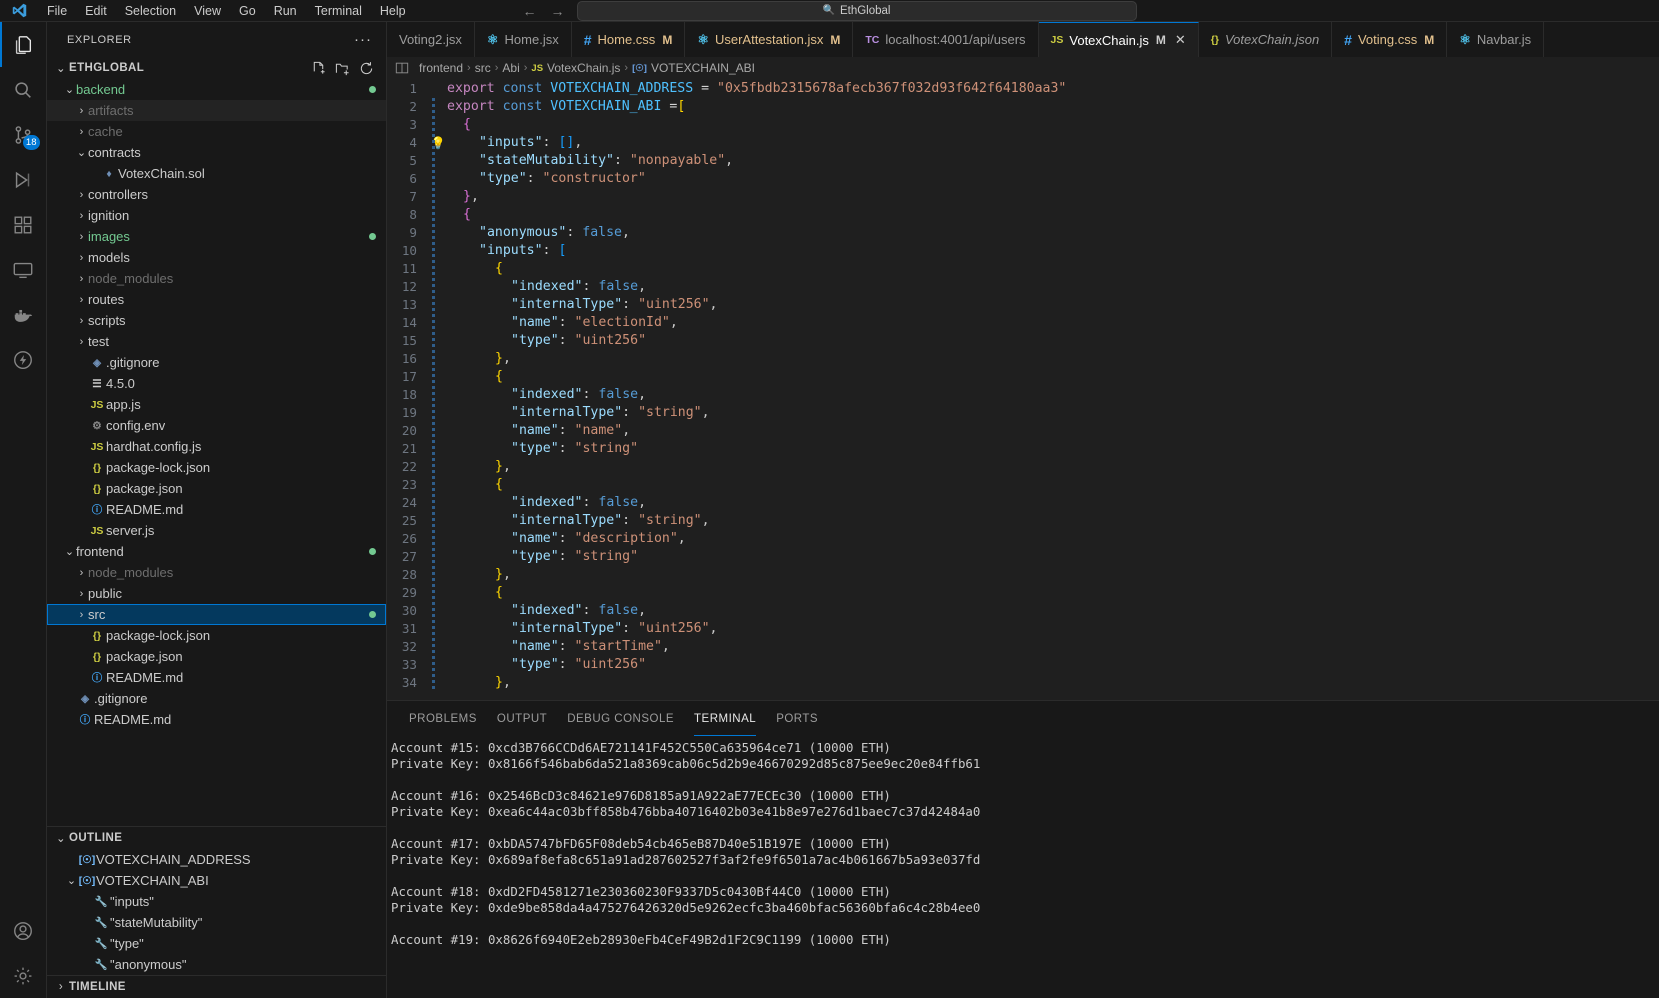  Describe the element at coordinates (216, 964) in the screenshot. I see `outline-item: 🔧 "anonymous"` at that location.